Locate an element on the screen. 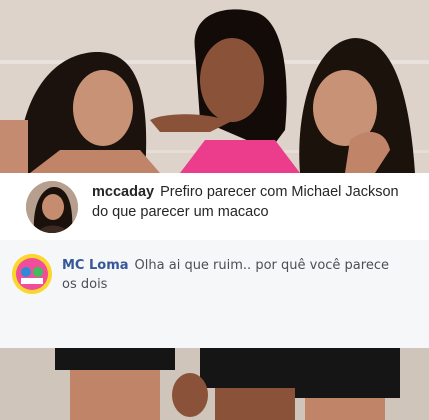 Image resolution: width=429 pixels, height=420 pixels. comment-username: mccaday is located at coordinates (123, 192).